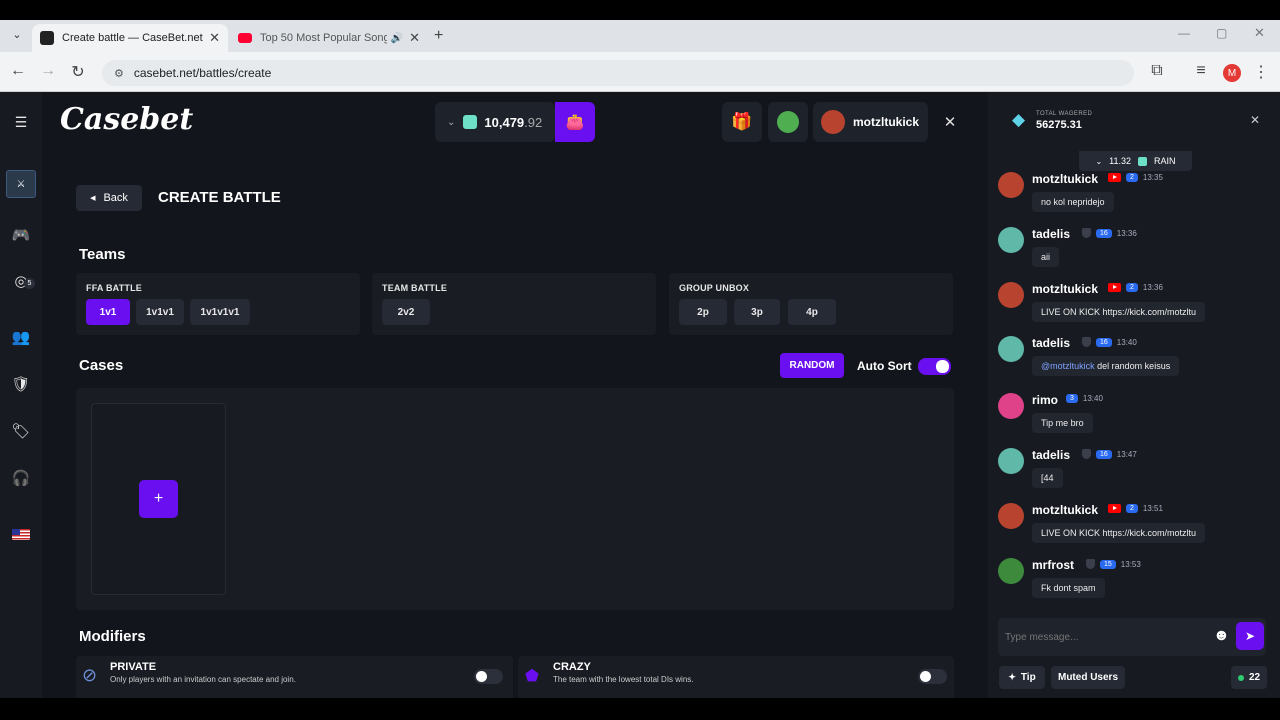 The image size is (1280, 720). What do you see at coordinates (21, 184) in the screenshot?
I see `battles-icon: ⚔` at bounding box center [21, 184].